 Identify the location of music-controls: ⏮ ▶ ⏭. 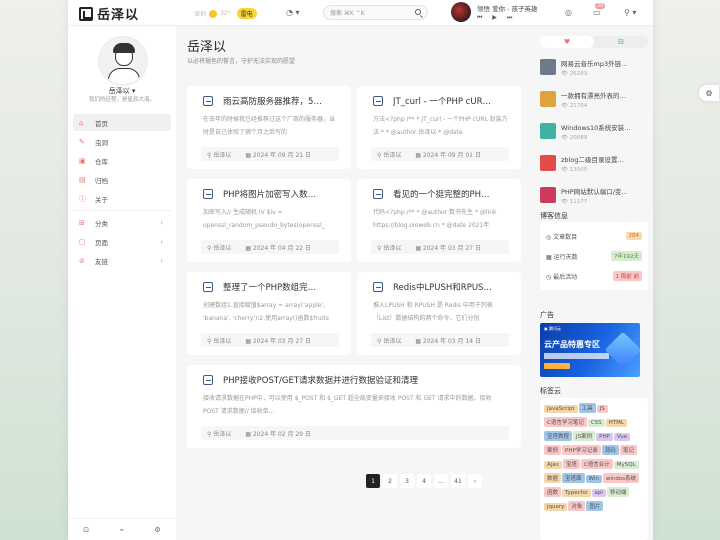
(507, 18).